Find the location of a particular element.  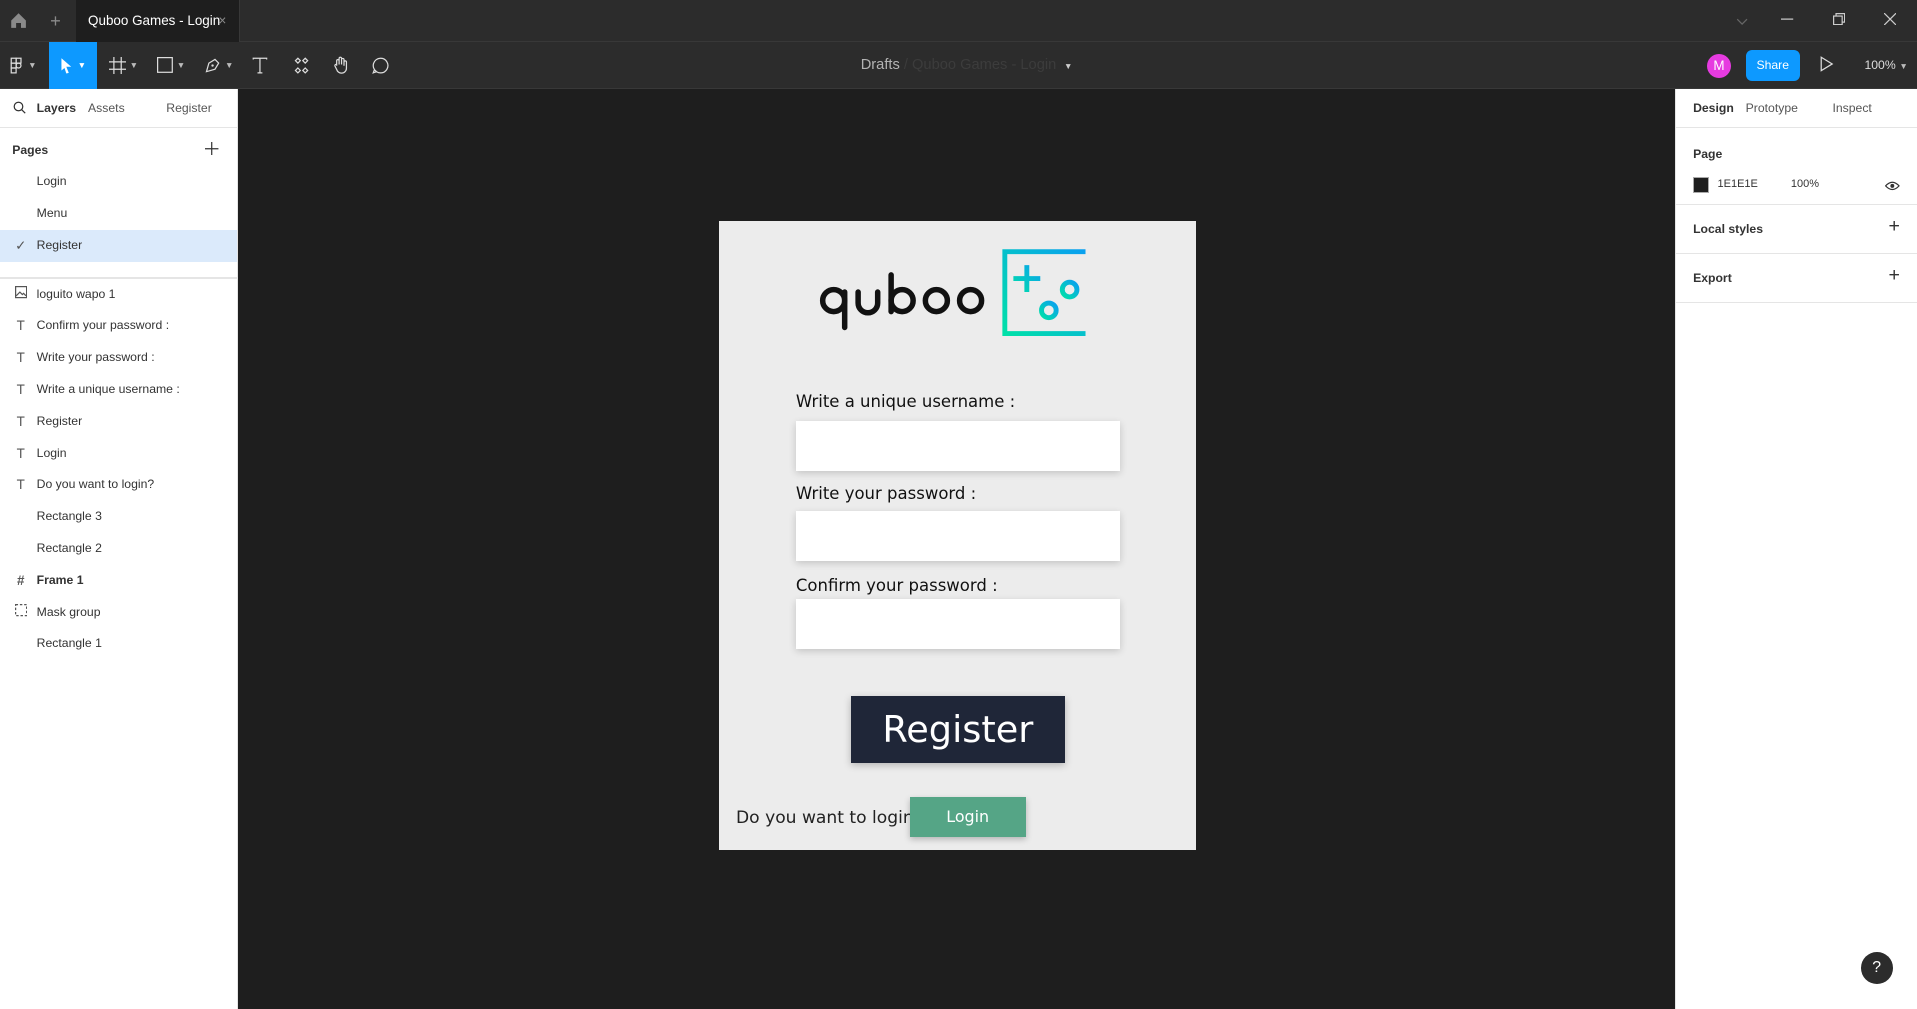

comment-icon is located at coordinates (380, 65).